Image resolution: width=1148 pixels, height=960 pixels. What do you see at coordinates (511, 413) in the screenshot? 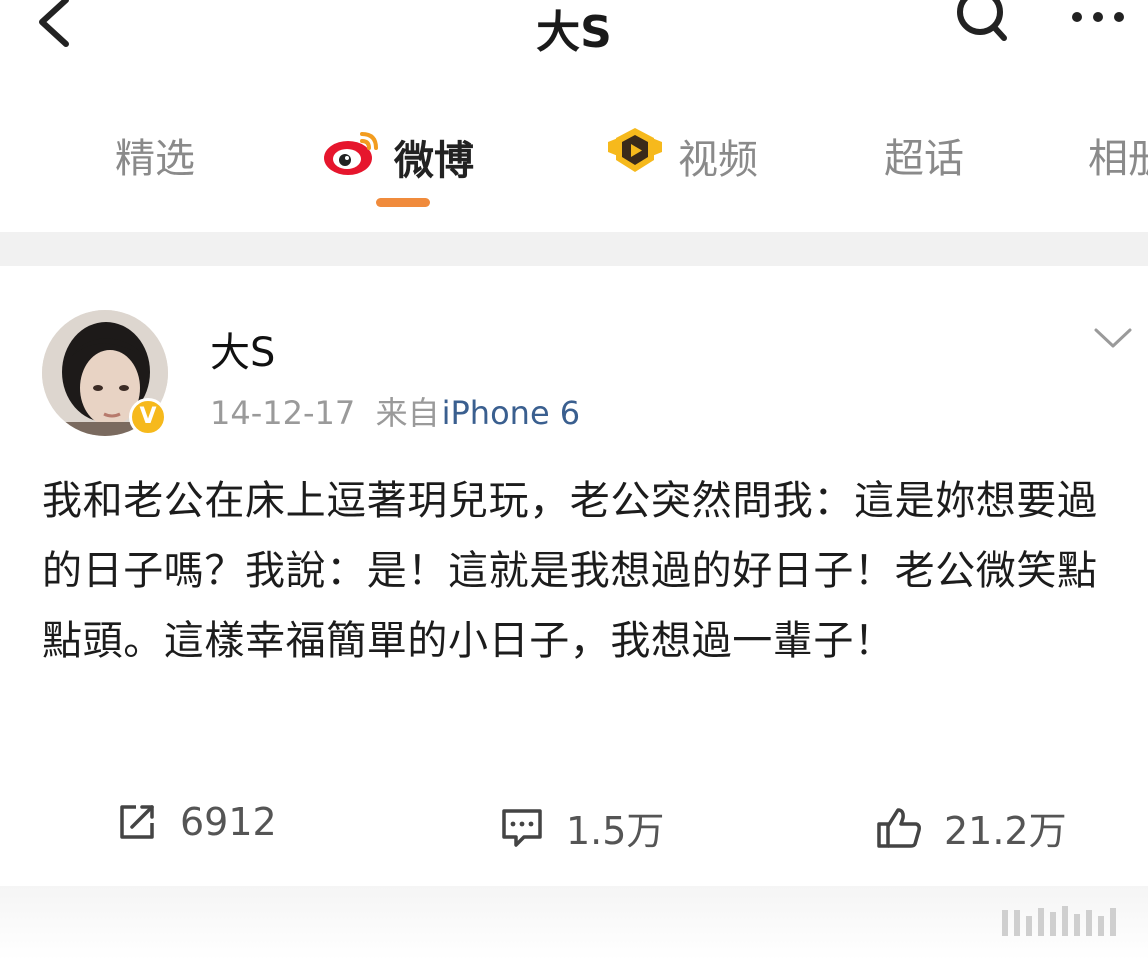
I see `post-source: iPhone 6` at bounding box center [511, 413].